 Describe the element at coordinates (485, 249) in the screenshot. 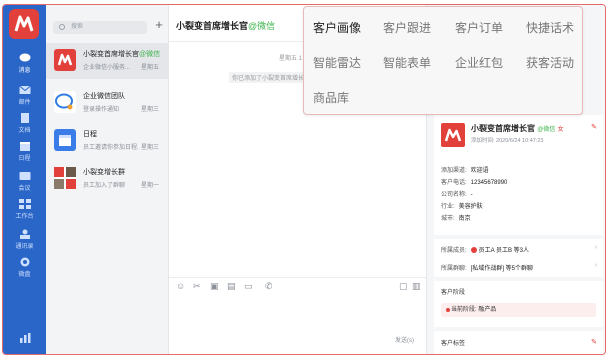

I see `owners-row: 所属成员: 员工A 员工B 等3人` at that location.